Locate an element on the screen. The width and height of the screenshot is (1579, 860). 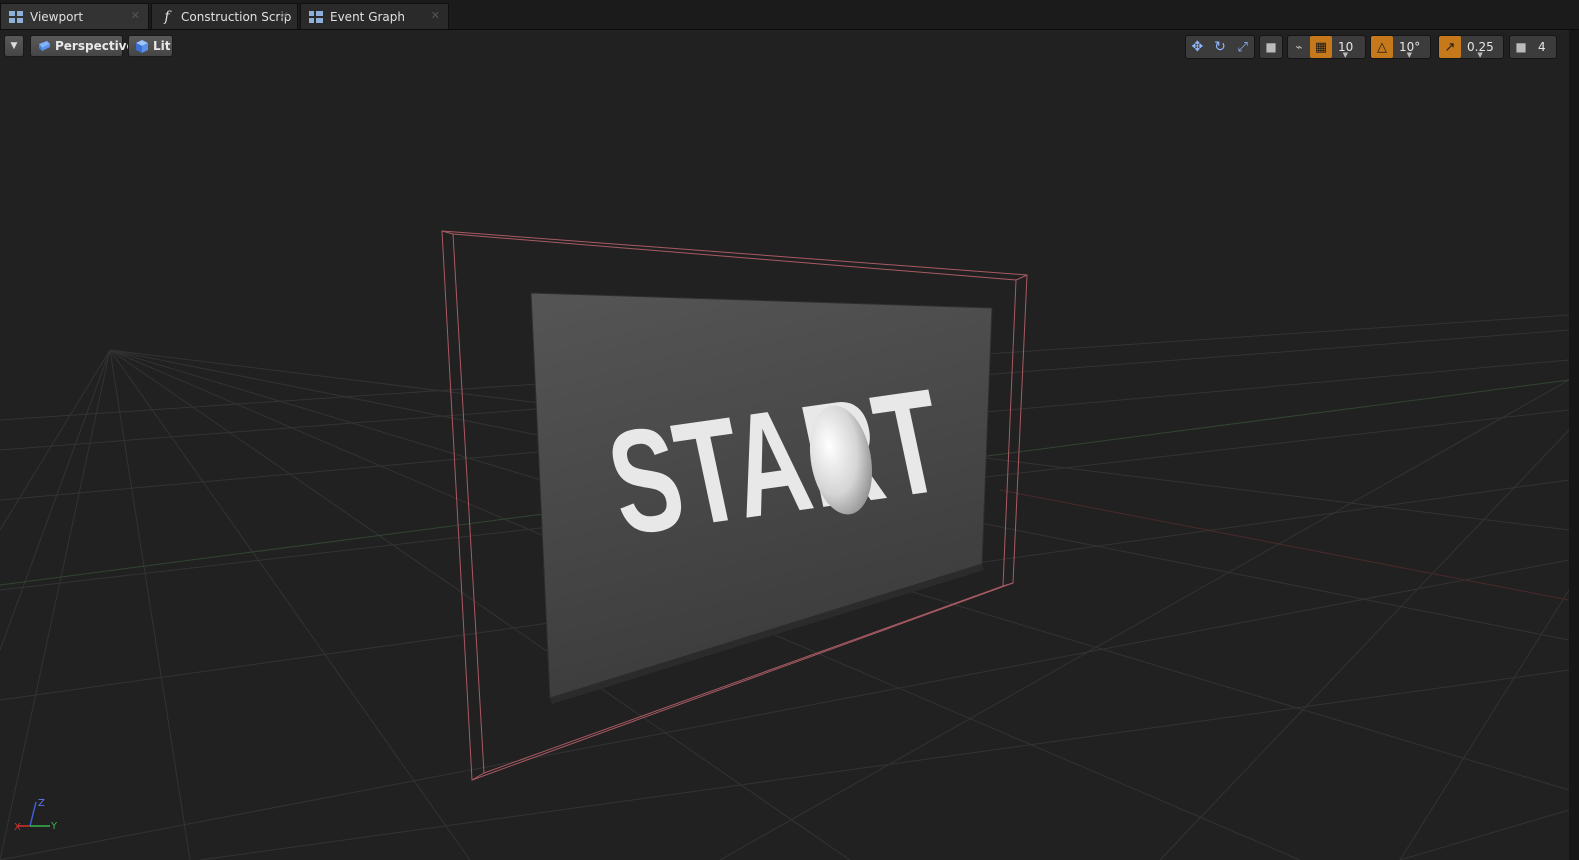
surface-snap-icon: ⌁ is located at coordinates (1299, 47).